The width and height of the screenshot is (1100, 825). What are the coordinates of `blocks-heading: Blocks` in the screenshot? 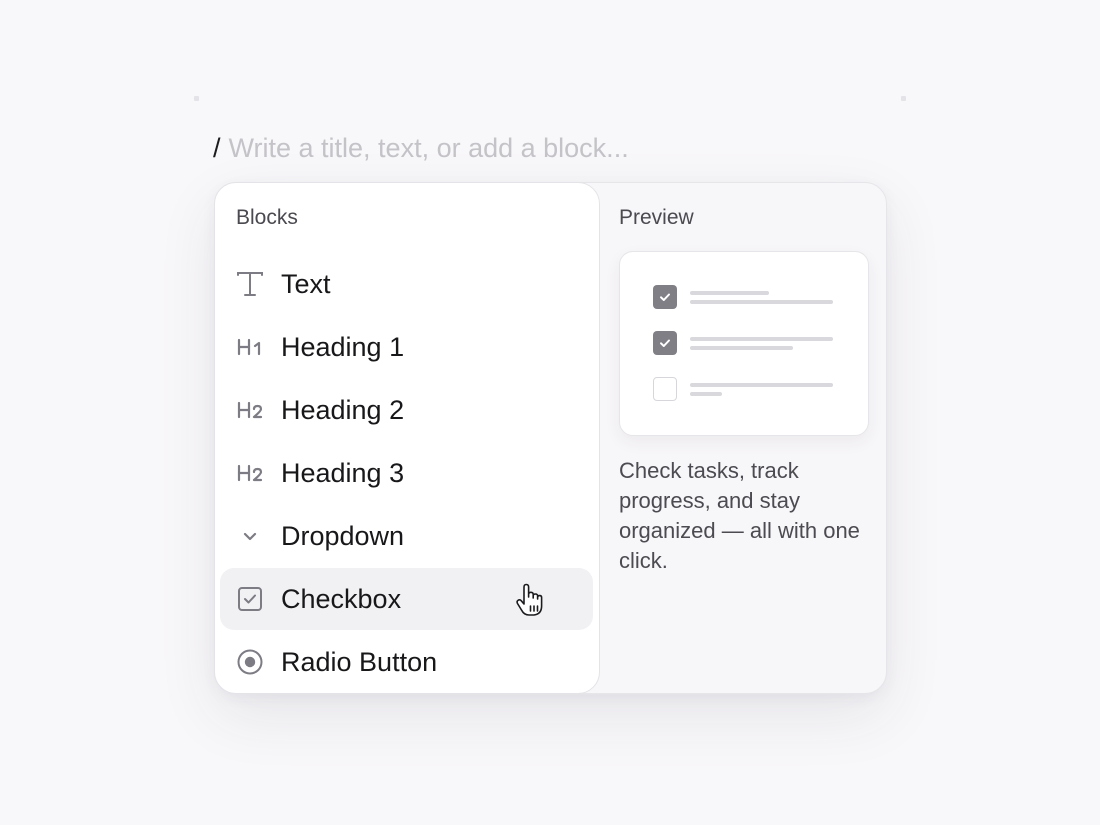 It's located at (267, 217).